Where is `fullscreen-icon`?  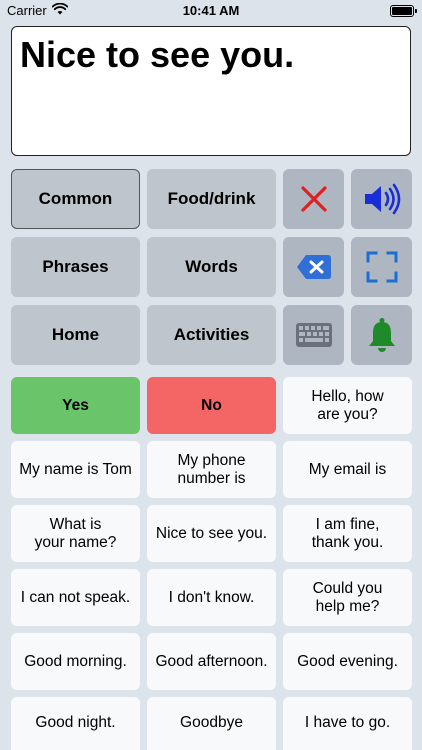 fullscreen-icon is located at coordinates (382, 267).